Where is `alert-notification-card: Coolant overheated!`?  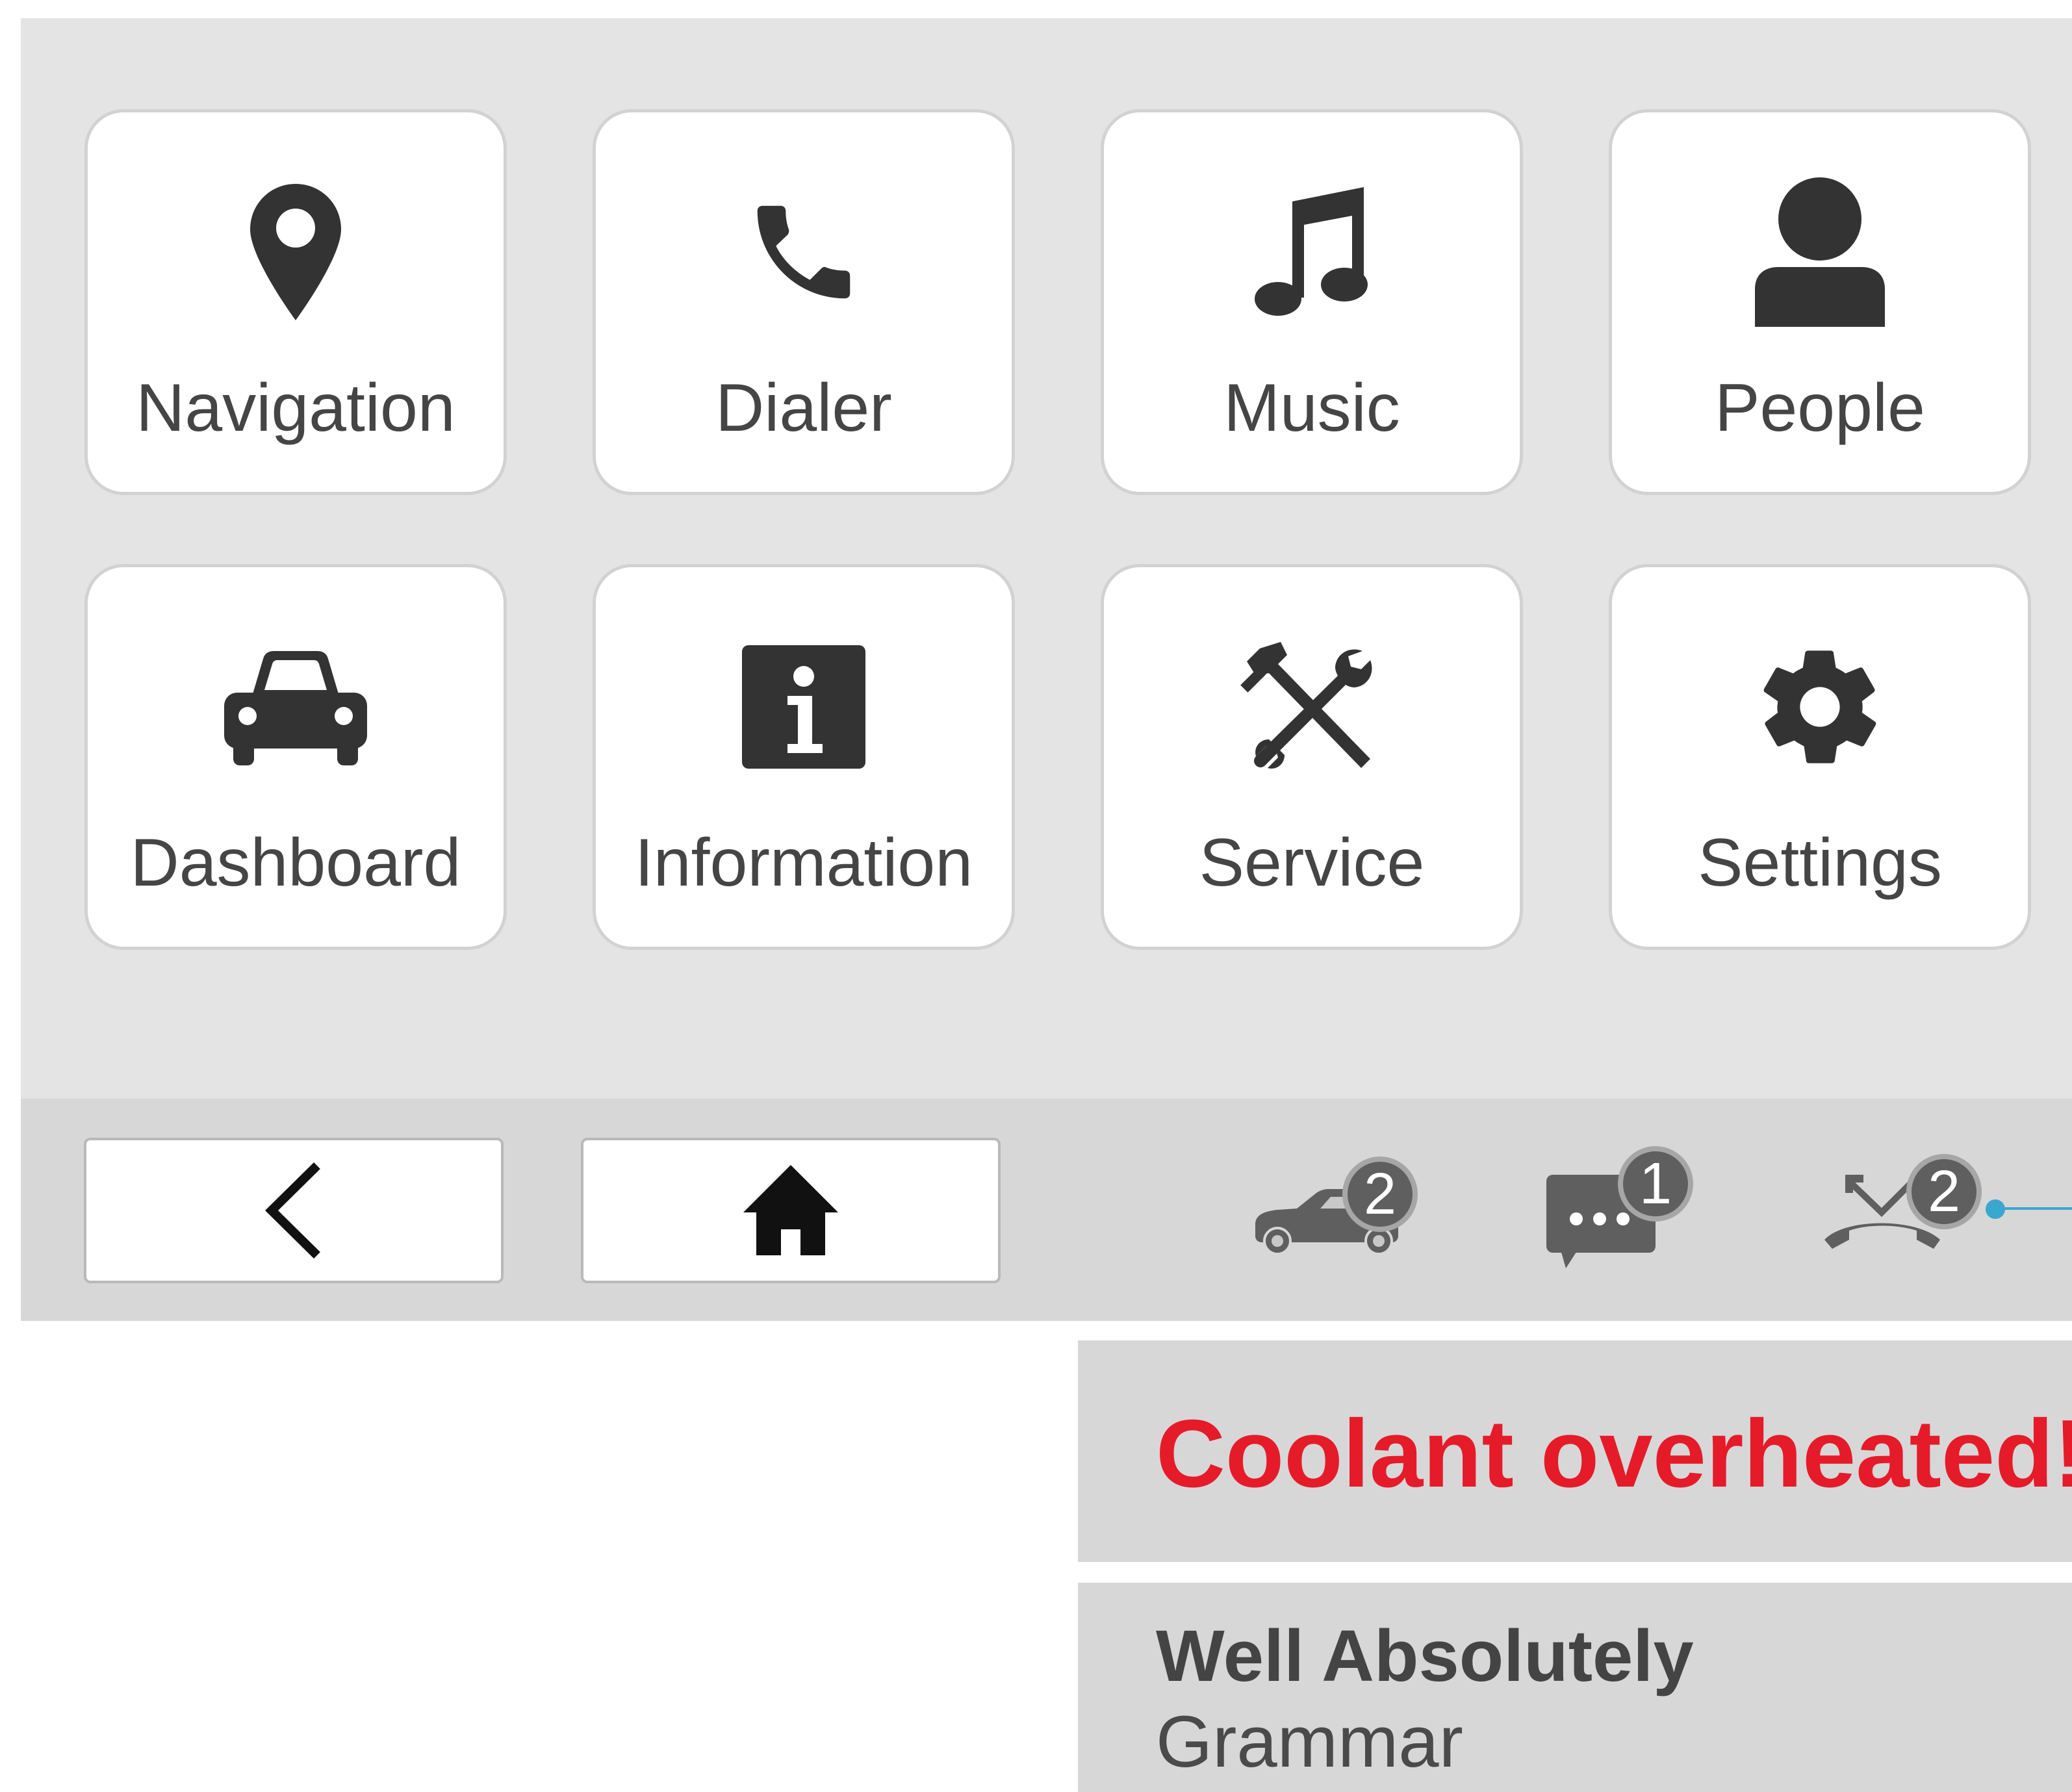 alert-notification-card: Coolant overheated! is located at coordinates (1575, 1451).